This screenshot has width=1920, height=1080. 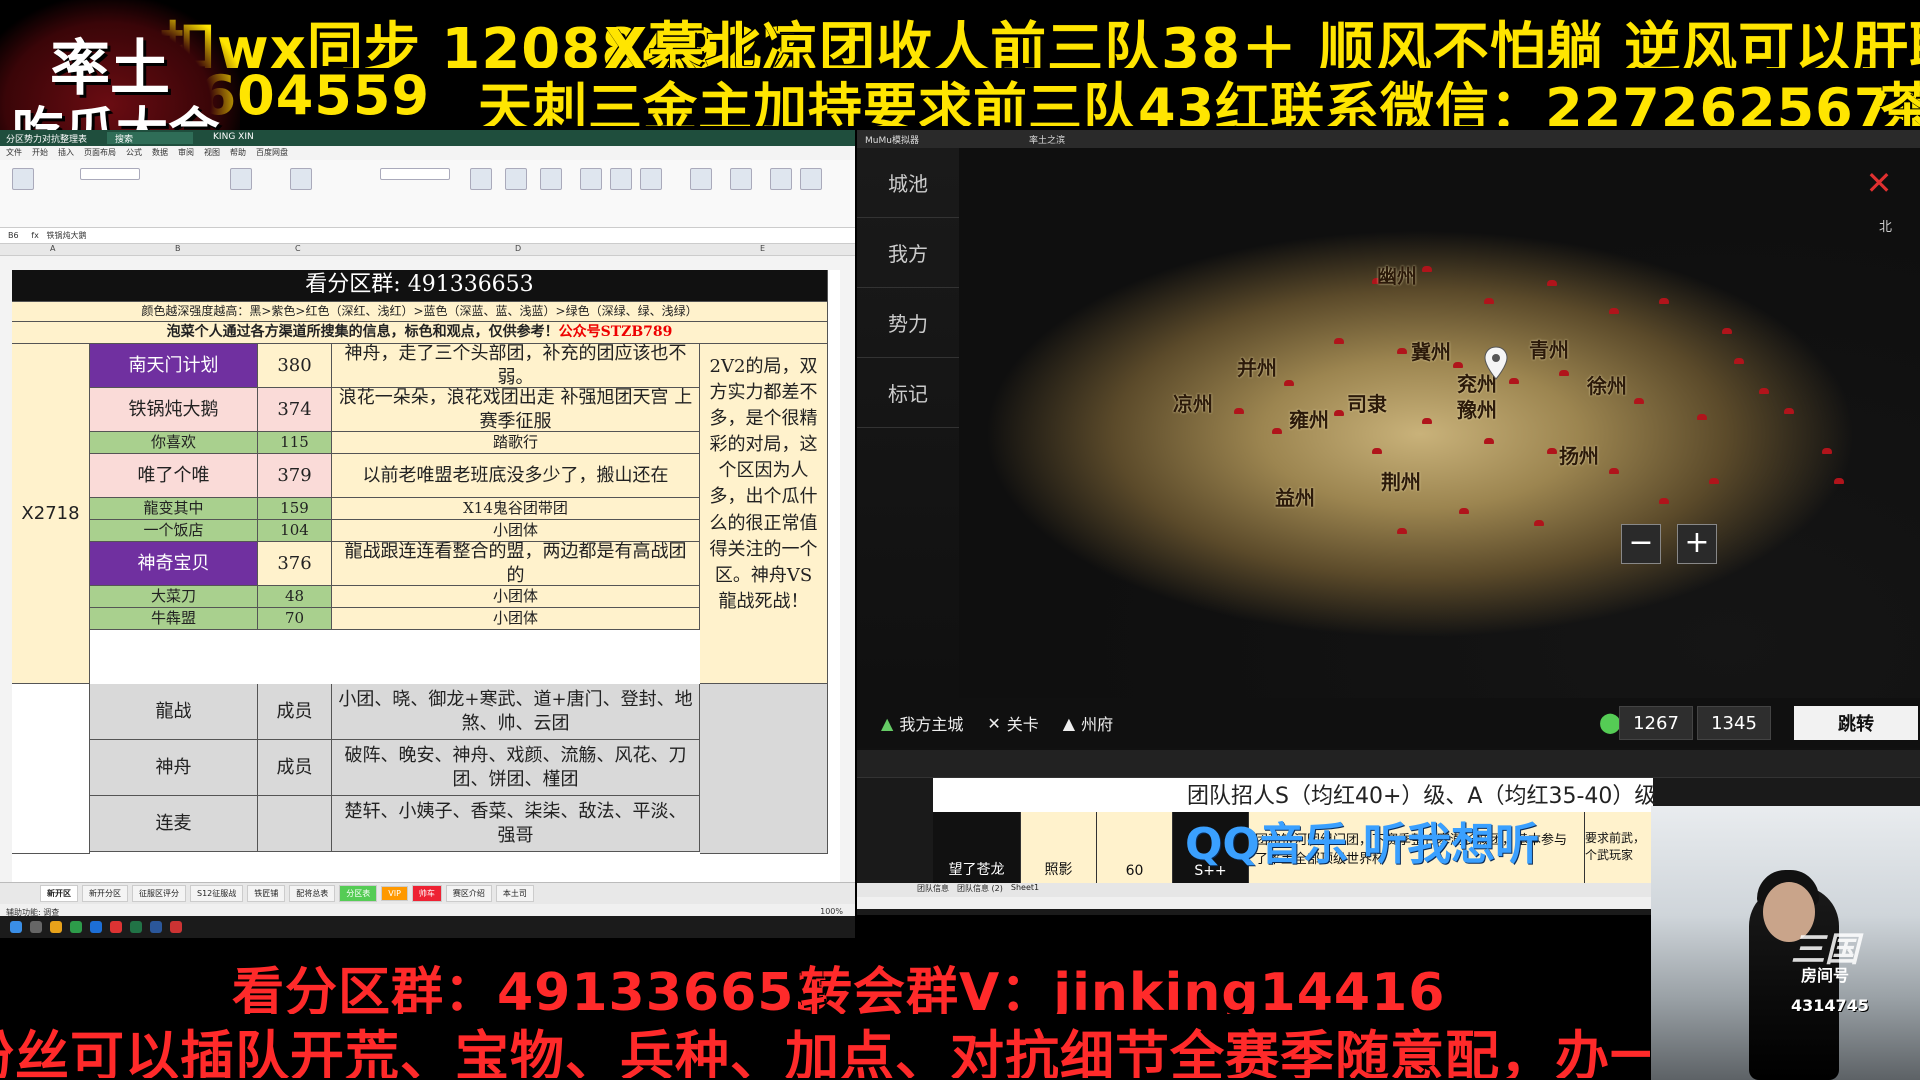 I want to click on table-format-icon, so click(x=516, y=179).